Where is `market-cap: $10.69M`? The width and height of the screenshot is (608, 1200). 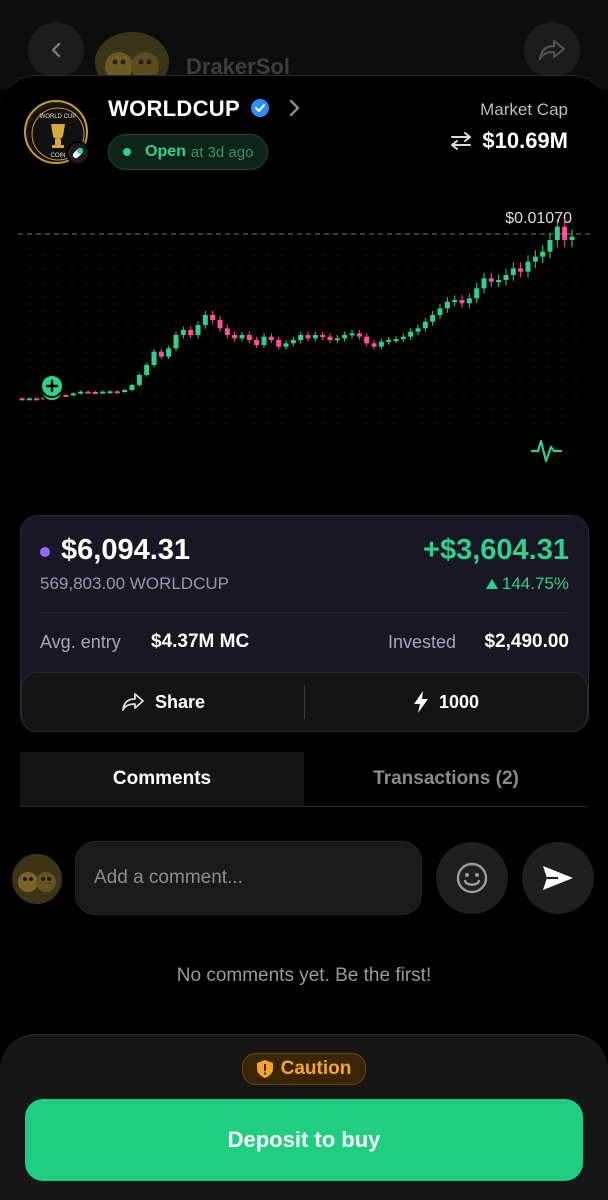
market-cap: $10.69M is located at coordinates (508, 141).